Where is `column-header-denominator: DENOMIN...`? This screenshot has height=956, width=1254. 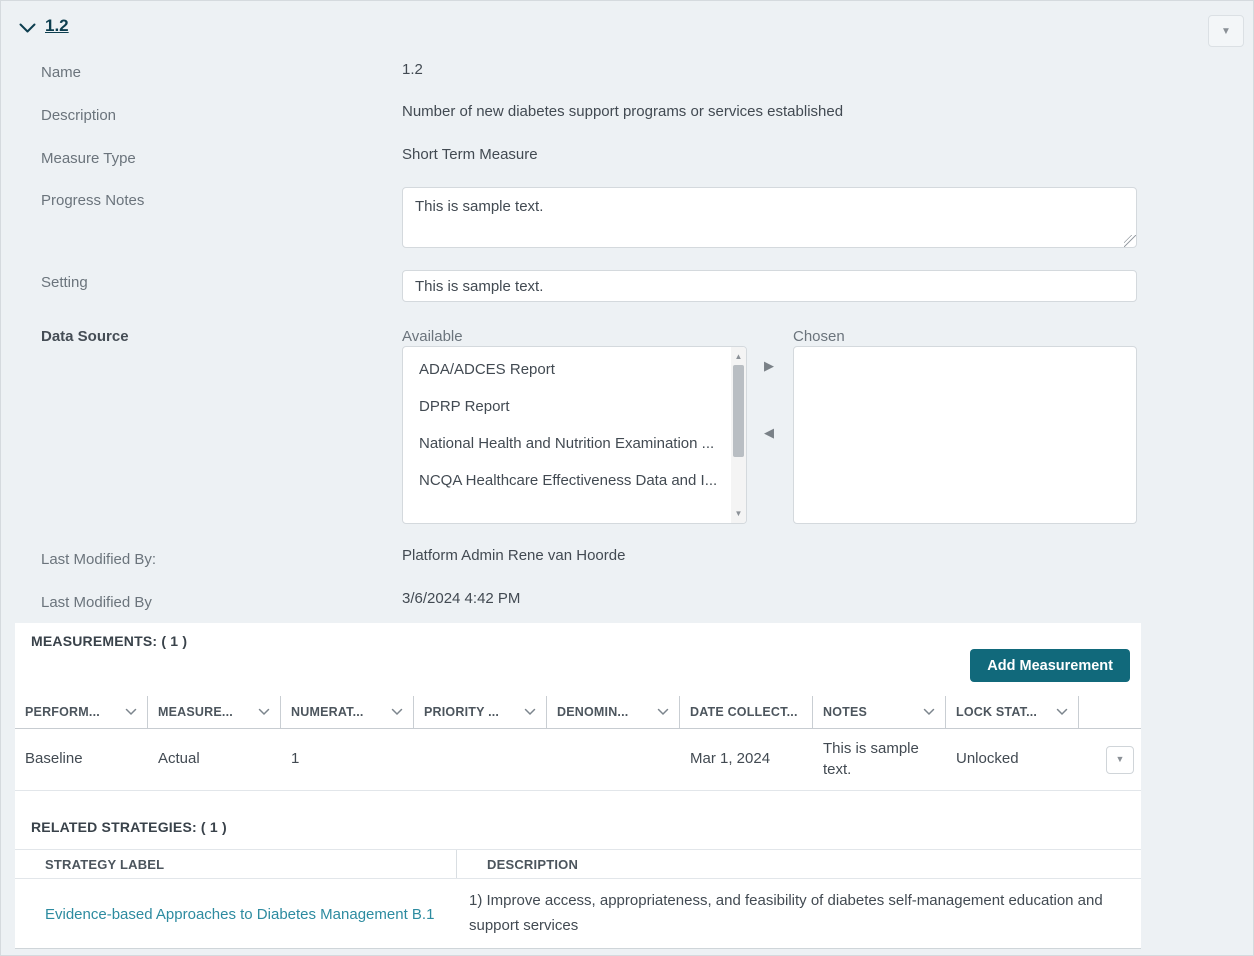 column-header-denominator: DENOMIN... is located at coordinates (613, 712).